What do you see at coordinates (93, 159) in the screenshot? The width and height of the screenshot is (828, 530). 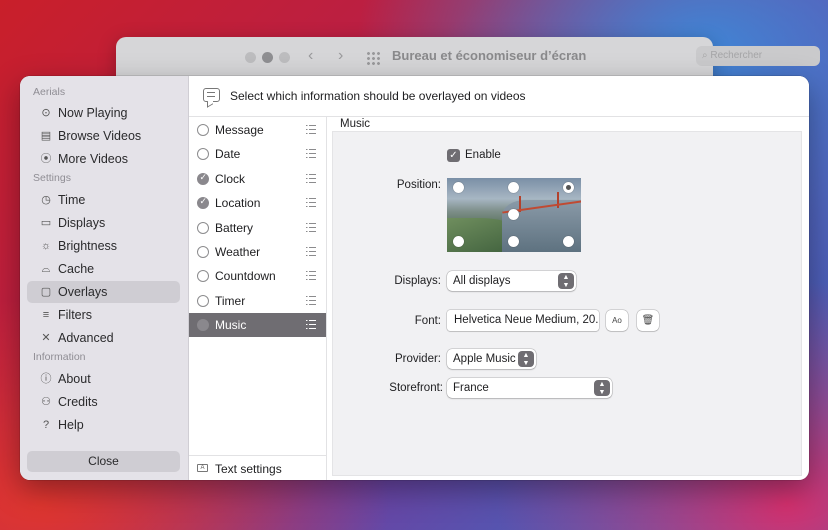 I see `sidebar-item-label: More Videos` at bounding box center [93, 159].